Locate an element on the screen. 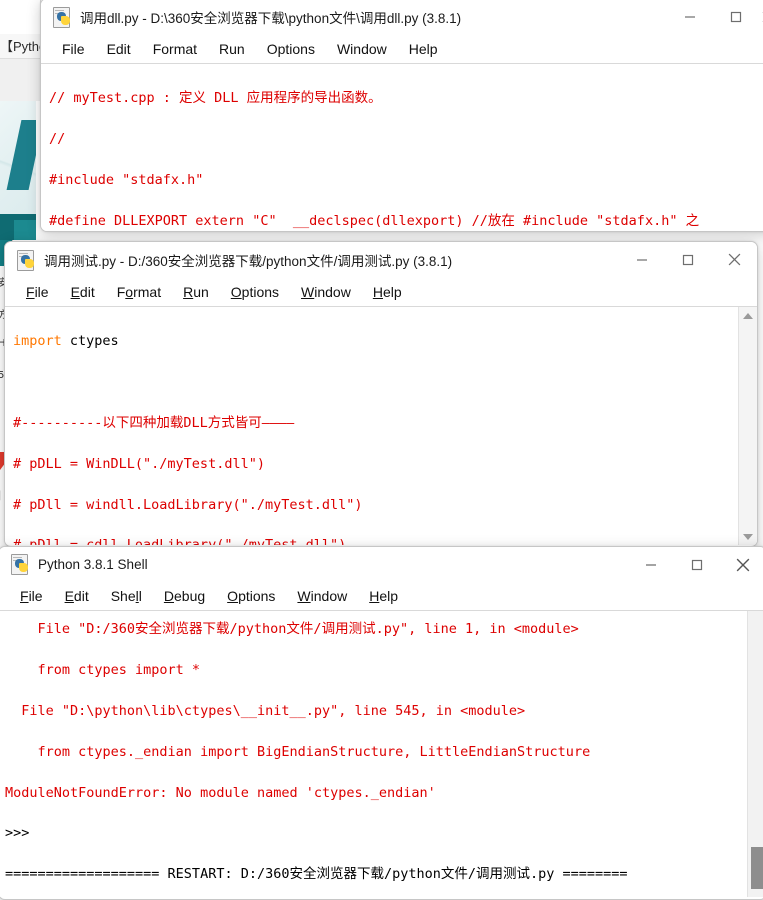 Image resolution: width=763 pixels, height=900 pixels. shell-vertical-scrollbar is located at coordinates (755, 754).